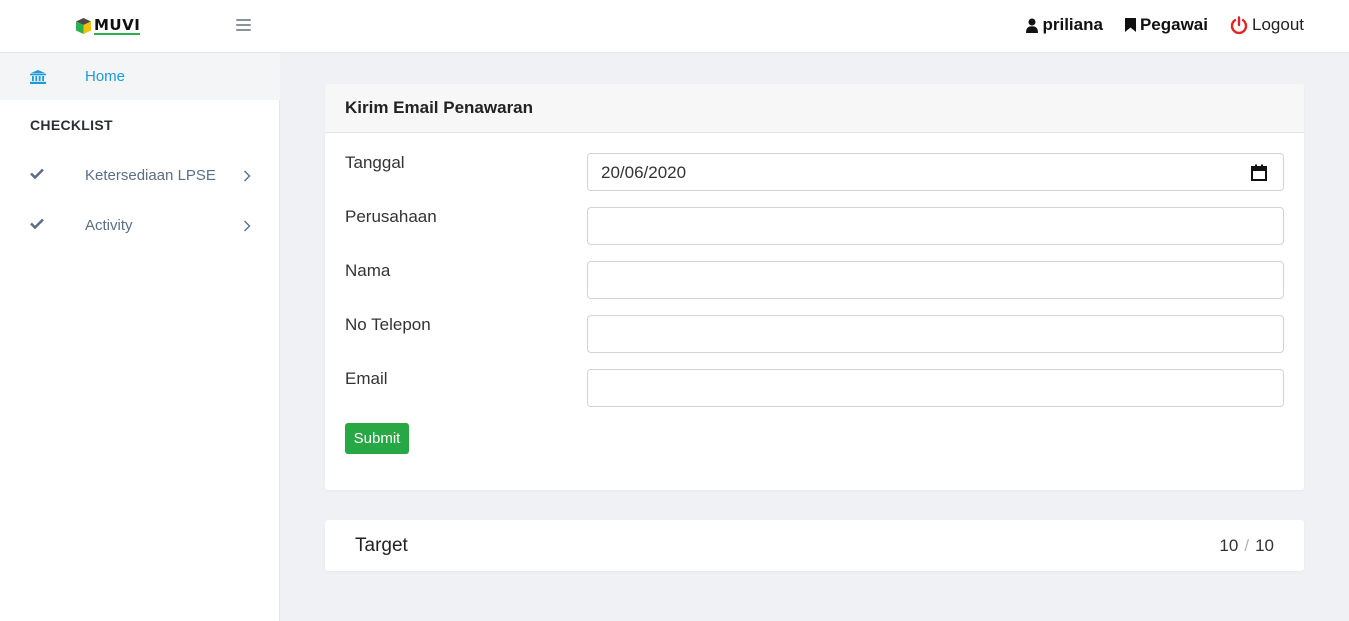 This screenshot has height=621, width=1349. Describe the element at coordinates (375, 162) in the screenshot. I see `tanggal-label: Tanggal` at that location.